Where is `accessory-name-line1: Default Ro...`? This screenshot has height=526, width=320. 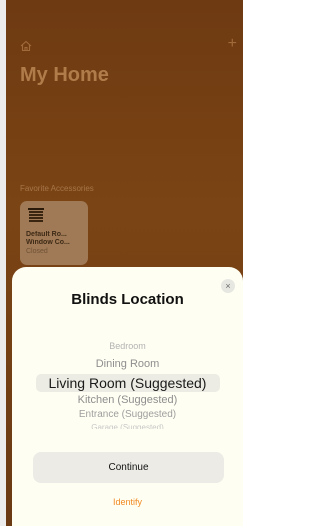 accessory-name-line1: Default Ro... is located at coordinates (46, 234).